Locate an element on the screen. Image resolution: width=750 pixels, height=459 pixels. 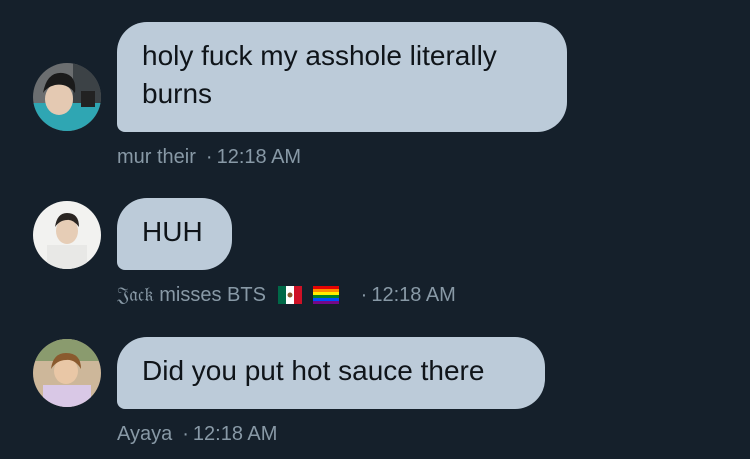
sender-name: 𝔍𝔞𝔠𝔨 misses BTS is located at coordinates (191, 295).